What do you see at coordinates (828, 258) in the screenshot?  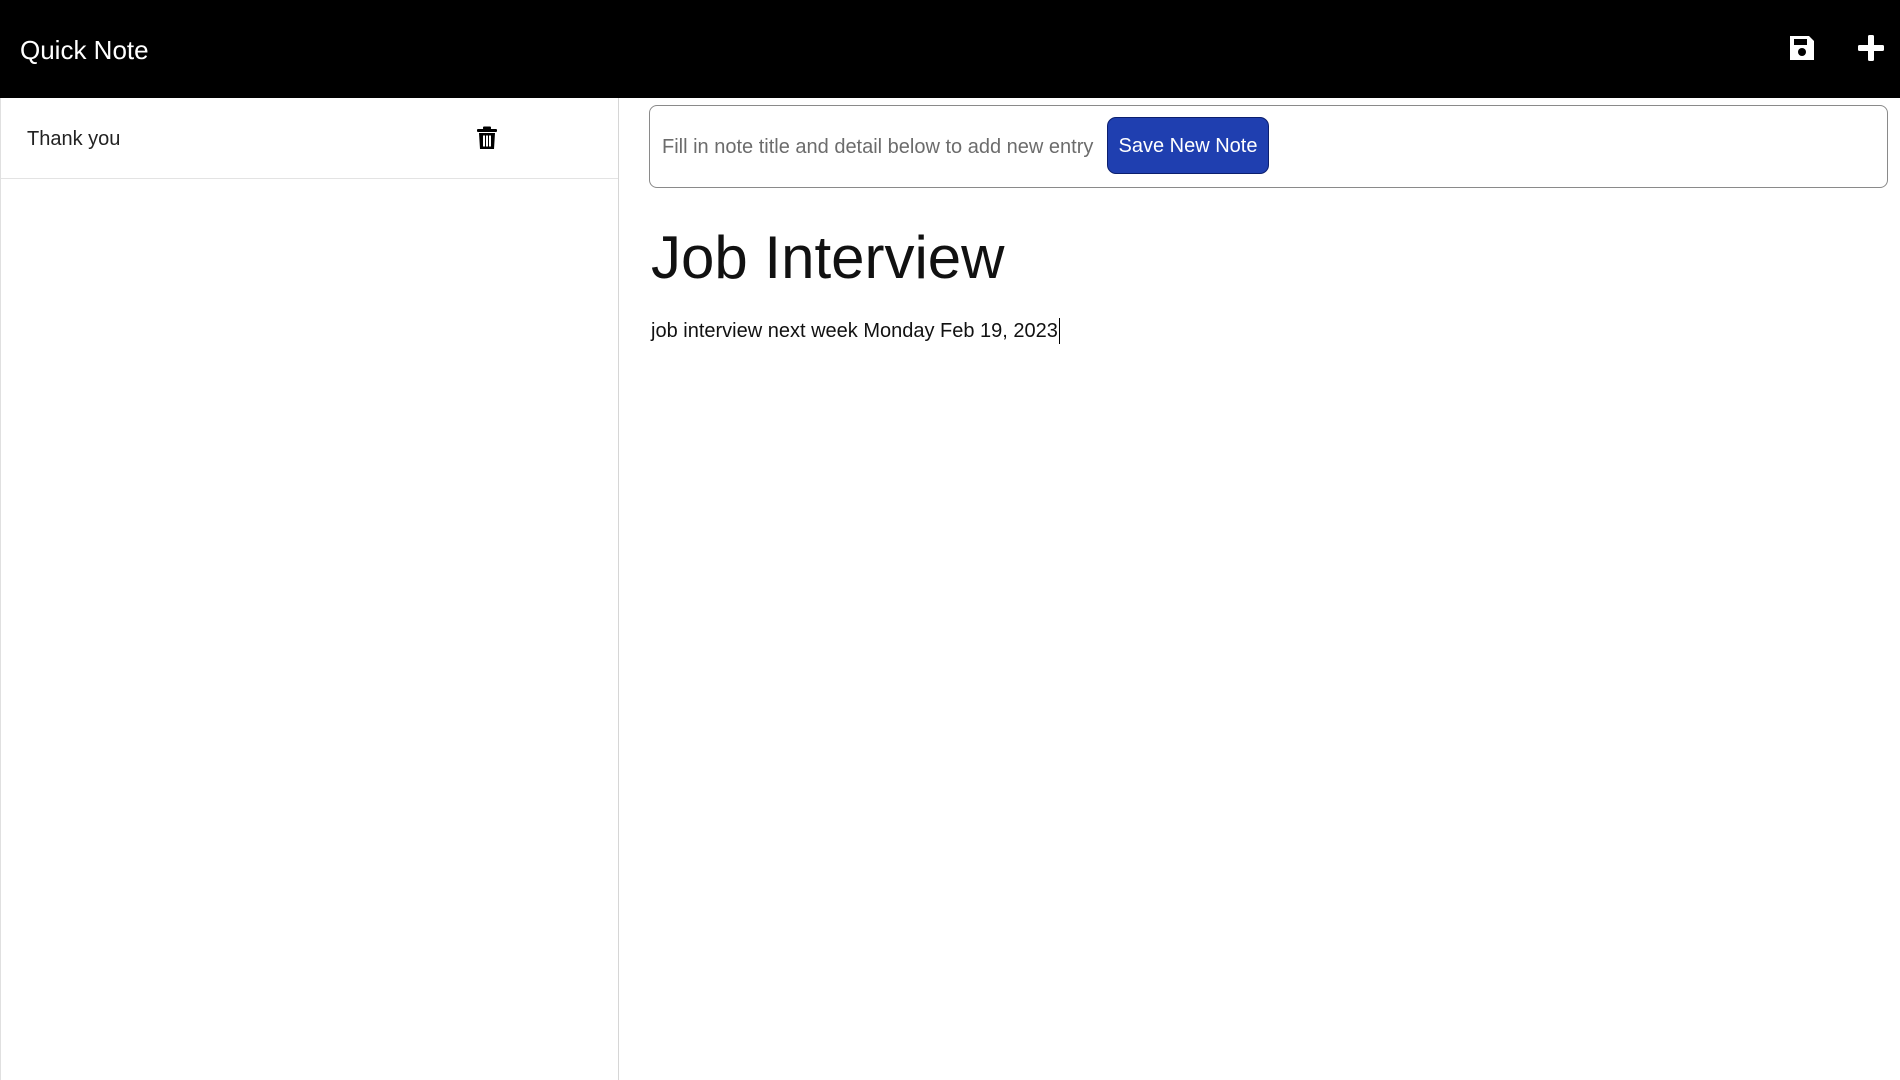 I see `note-title: Job Interview` at bounding box center [828, 258].